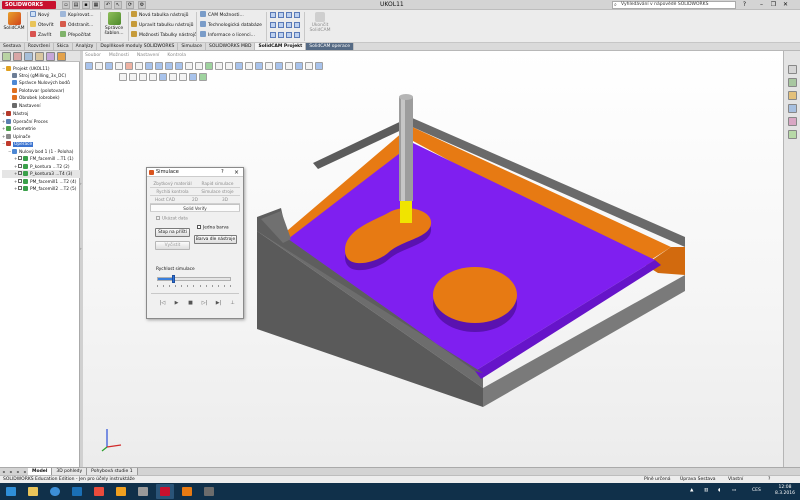  What do you see at coordinates (41, 91) in the screenshot?
I see `tree-item: Polotovar (polotovar)` at bounding box center [41, 91].